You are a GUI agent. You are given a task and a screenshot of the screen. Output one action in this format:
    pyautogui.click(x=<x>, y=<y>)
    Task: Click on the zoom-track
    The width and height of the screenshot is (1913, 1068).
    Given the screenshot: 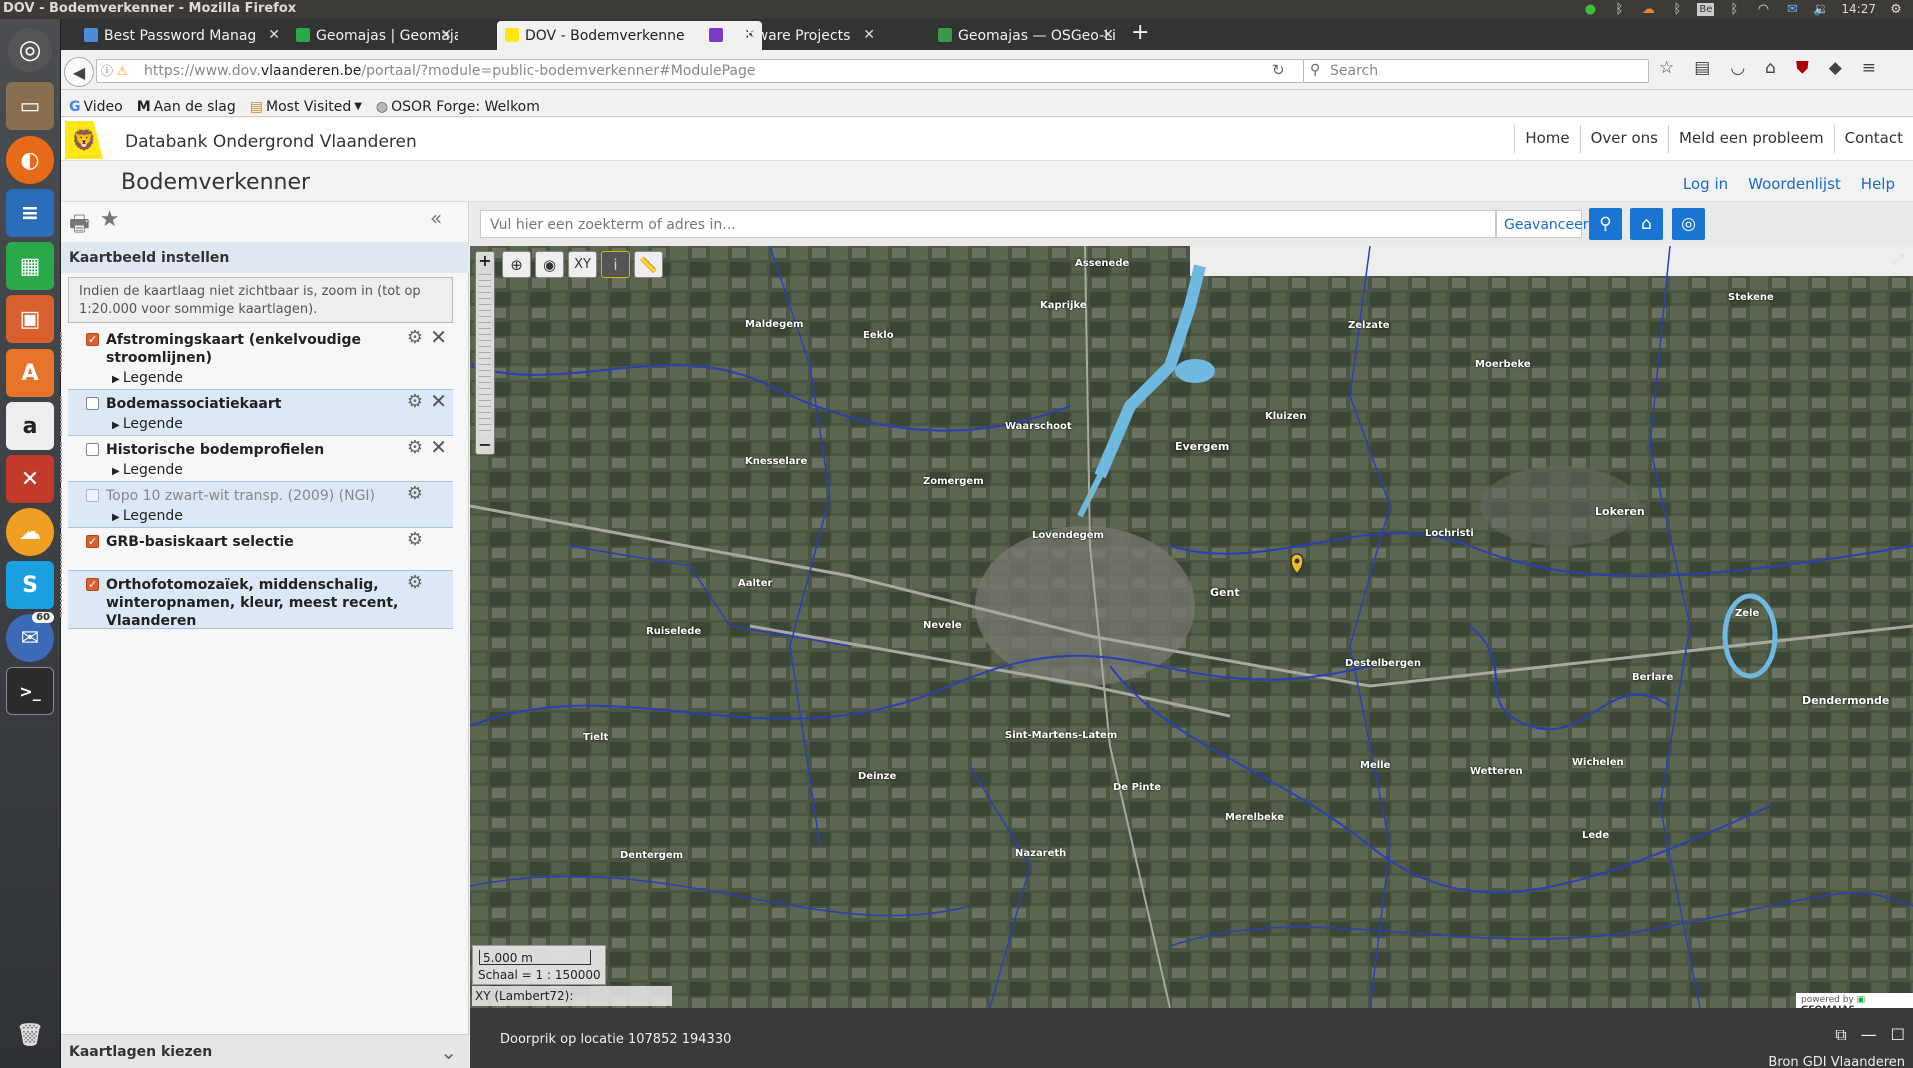 What is the action you would take?
    pyautogui.click(x=485, y=354)
    